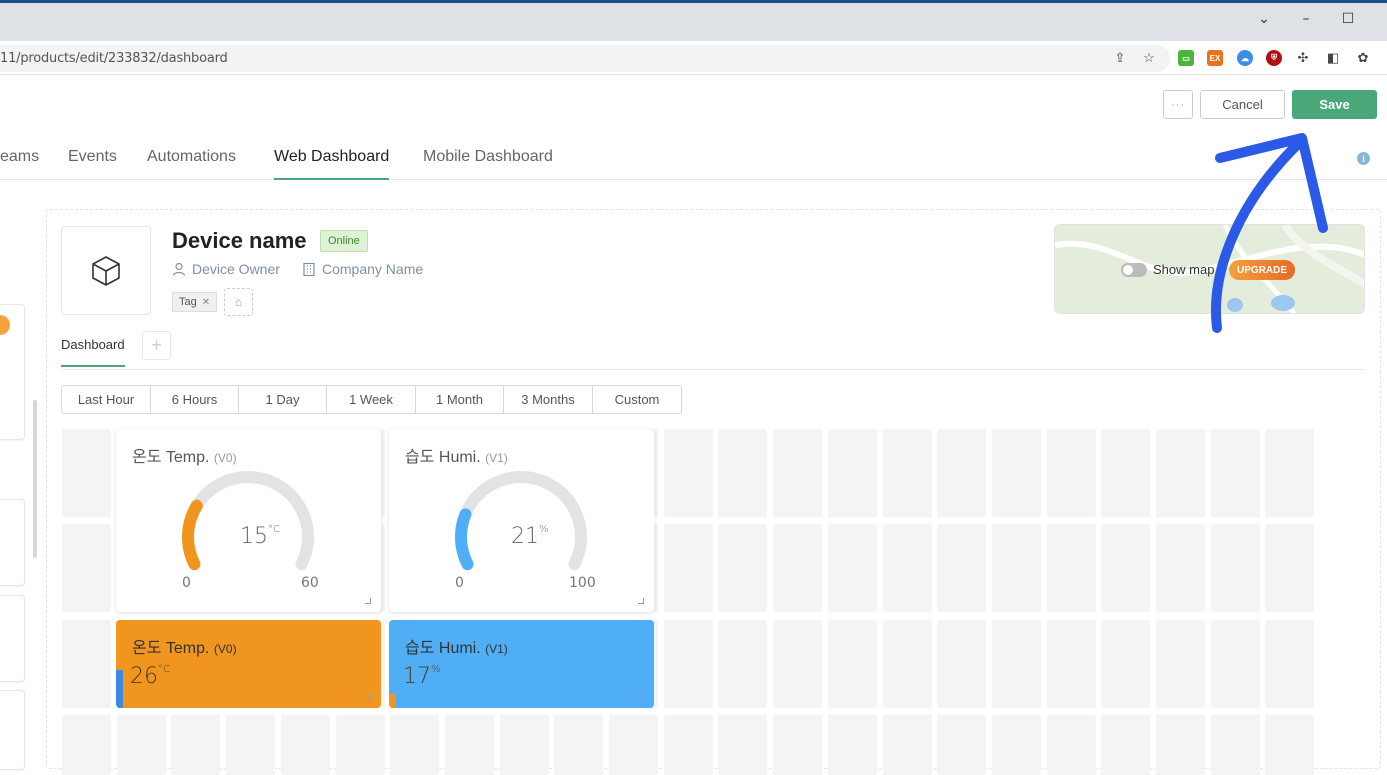 This screenshot has width=1387, height=775. What do you see at coordinates (1363, 158) in the screenshot?
I see `info-icon: i` at bounding box center [1363, 158].